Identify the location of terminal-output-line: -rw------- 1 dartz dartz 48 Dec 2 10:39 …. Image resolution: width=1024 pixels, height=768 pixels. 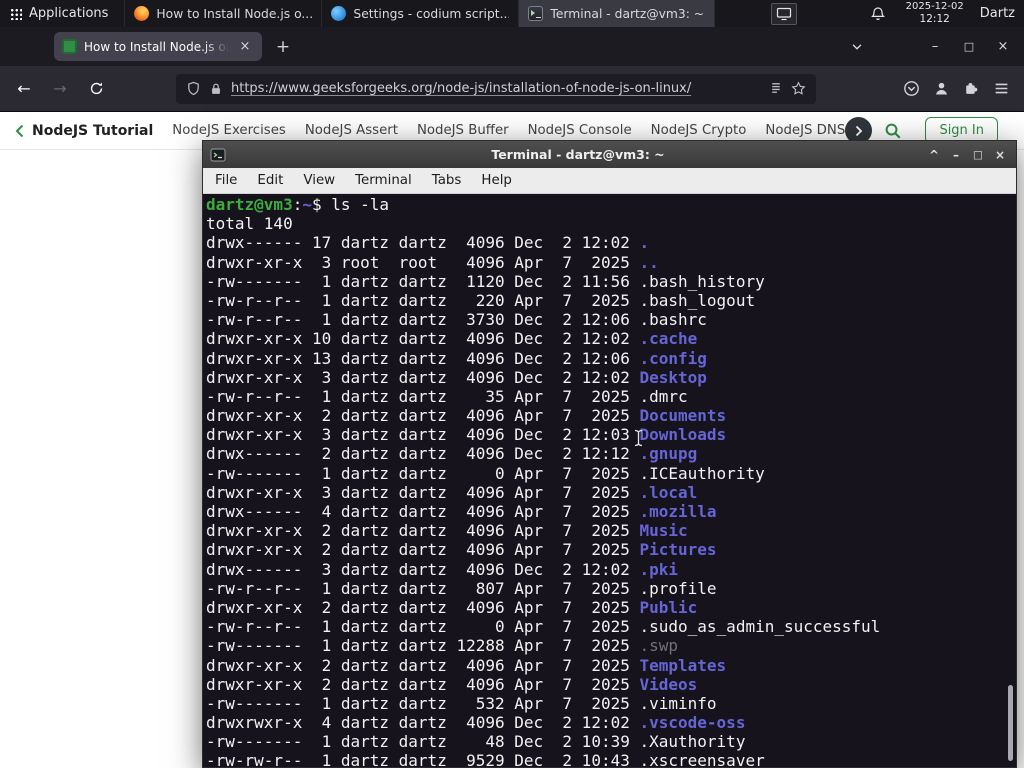
(611, 741).